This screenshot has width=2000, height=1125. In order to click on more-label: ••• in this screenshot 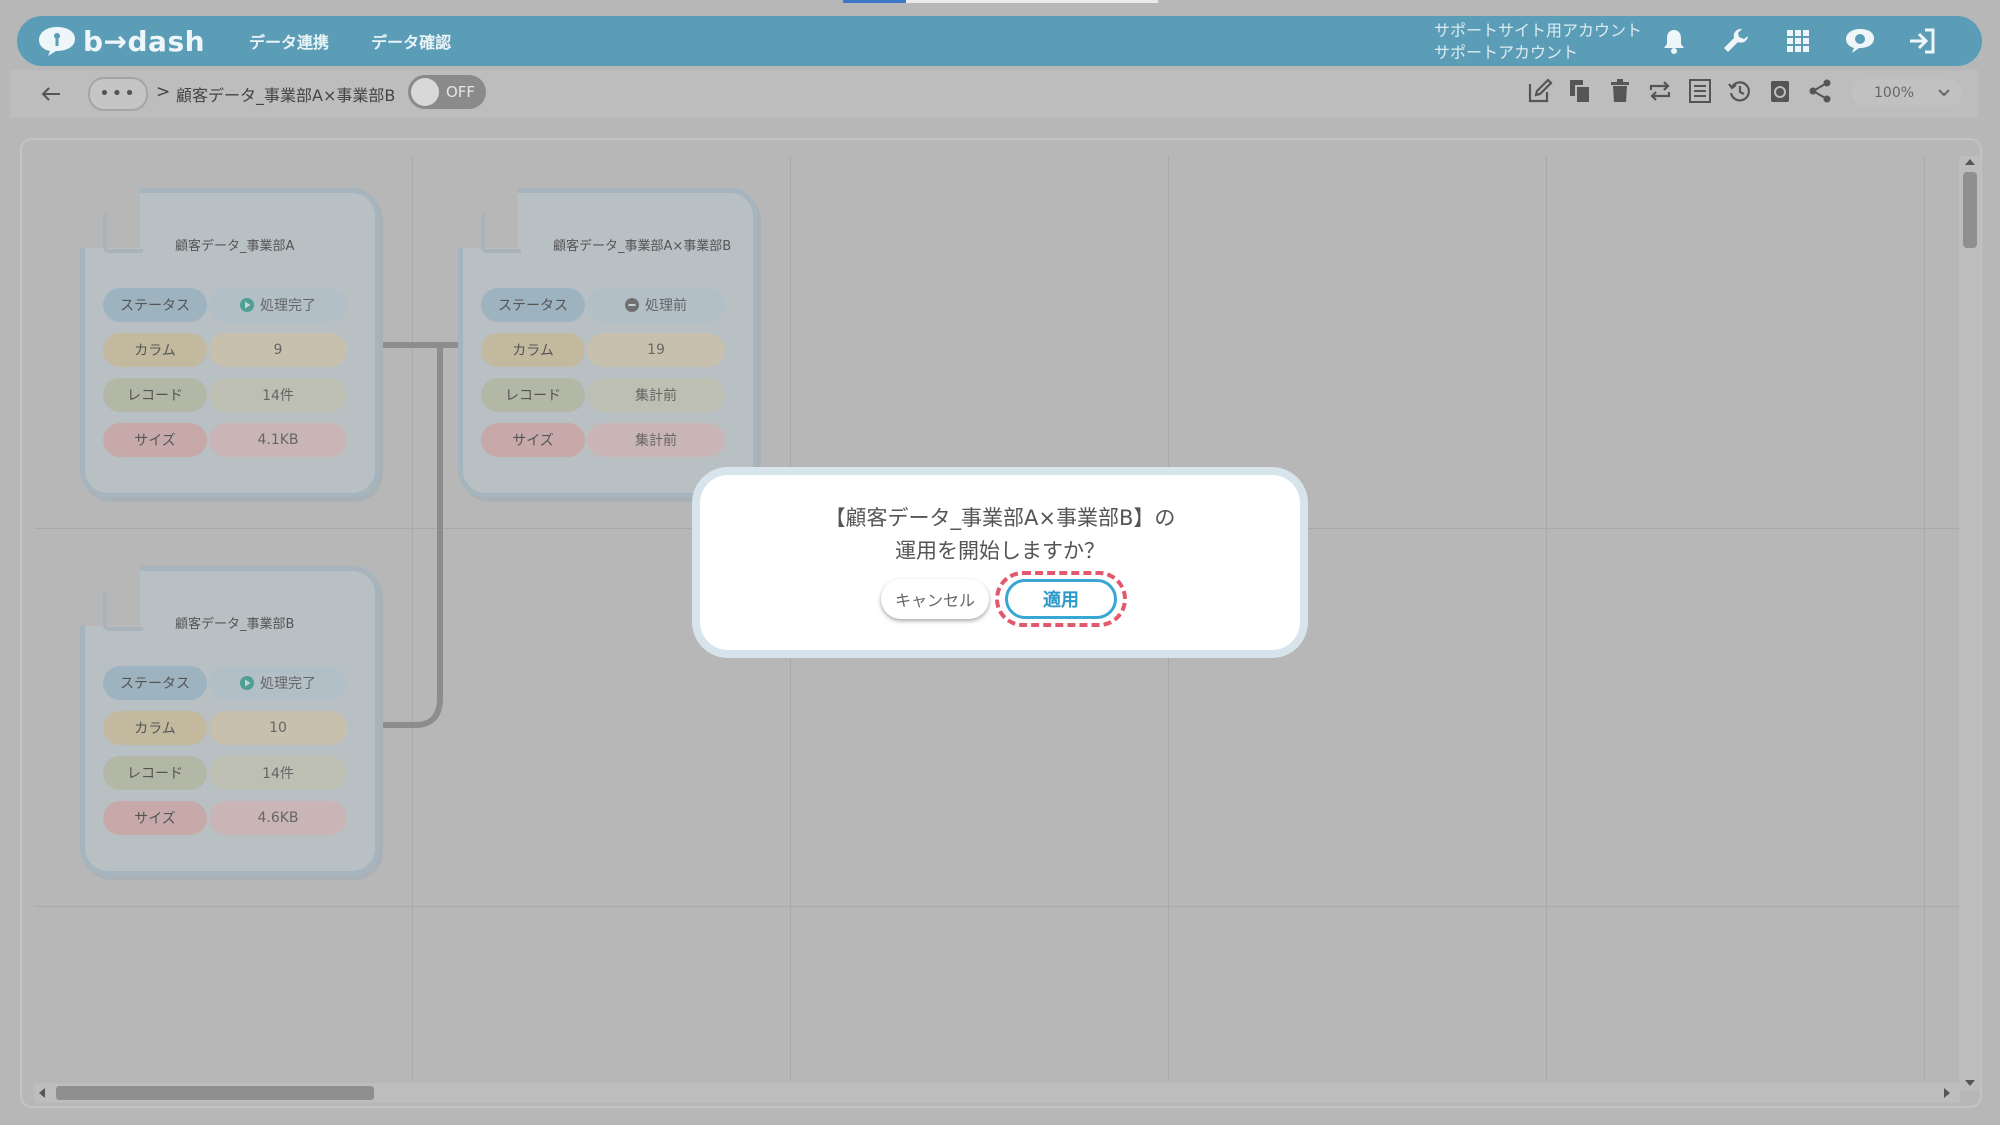, I will do `click(118, 93)`.